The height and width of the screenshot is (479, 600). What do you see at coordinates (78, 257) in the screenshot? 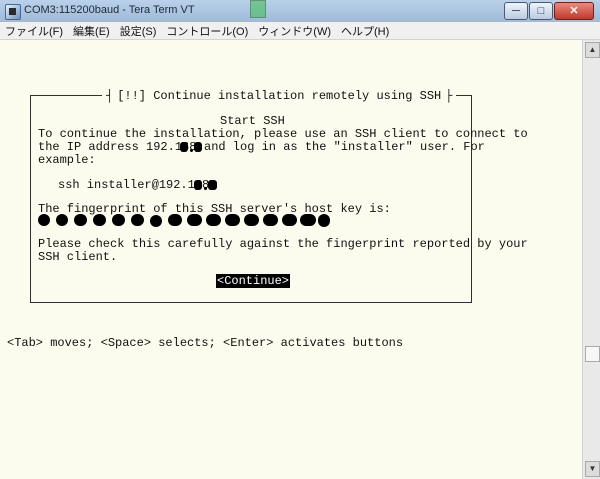
I see `dialog-line-ssh-client: SSH client.` at bounding box center [78, 257].